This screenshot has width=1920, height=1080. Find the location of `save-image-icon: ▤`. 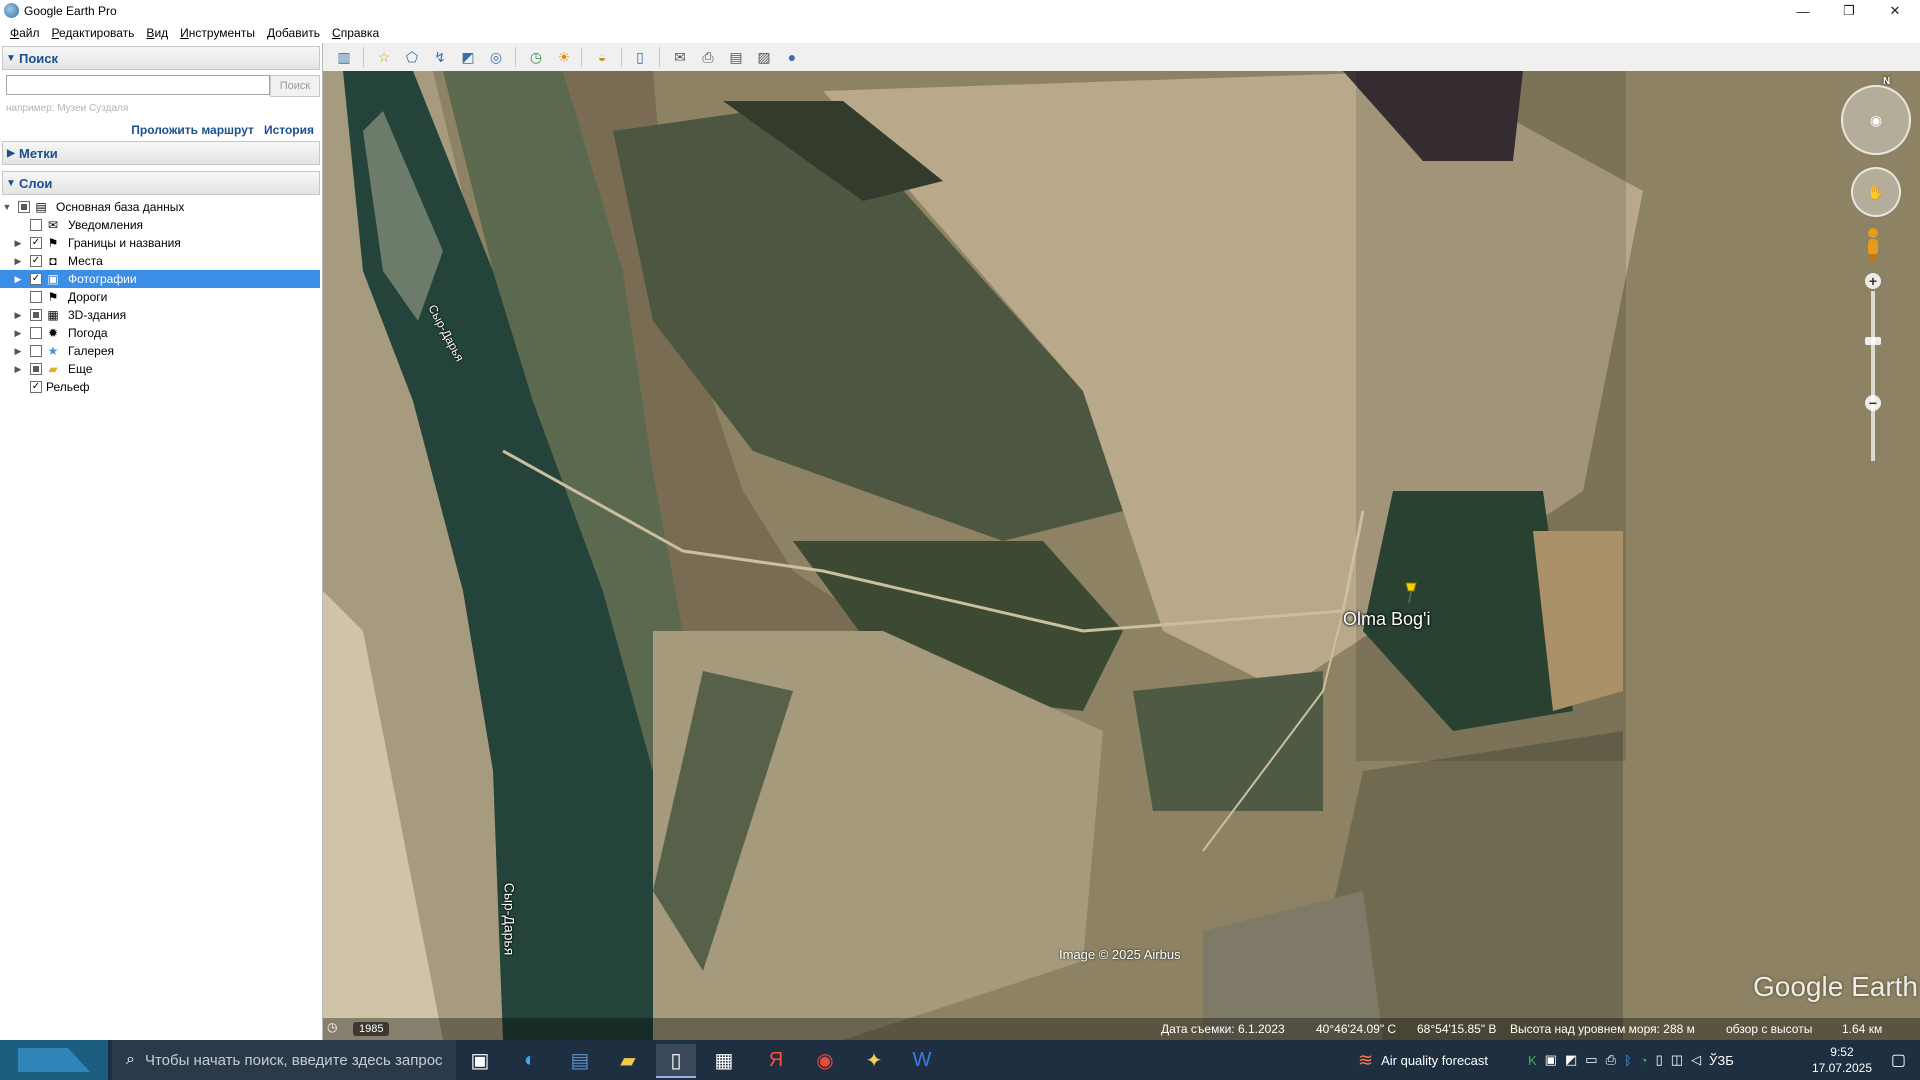

save-image-icon: ▤ is located at coordinates (736, 57).